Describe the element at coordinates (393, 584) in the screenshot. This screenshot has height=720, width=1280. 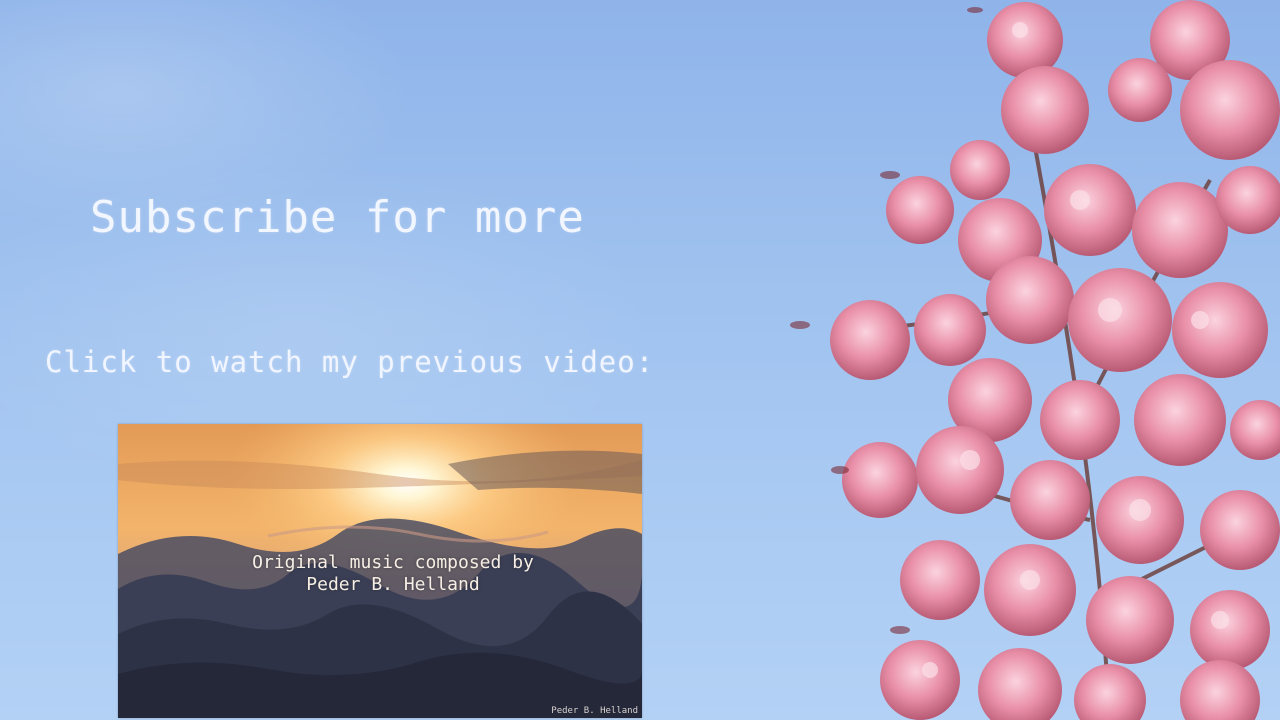
I see `caption-line-2: Peder B. Helland` at that location.